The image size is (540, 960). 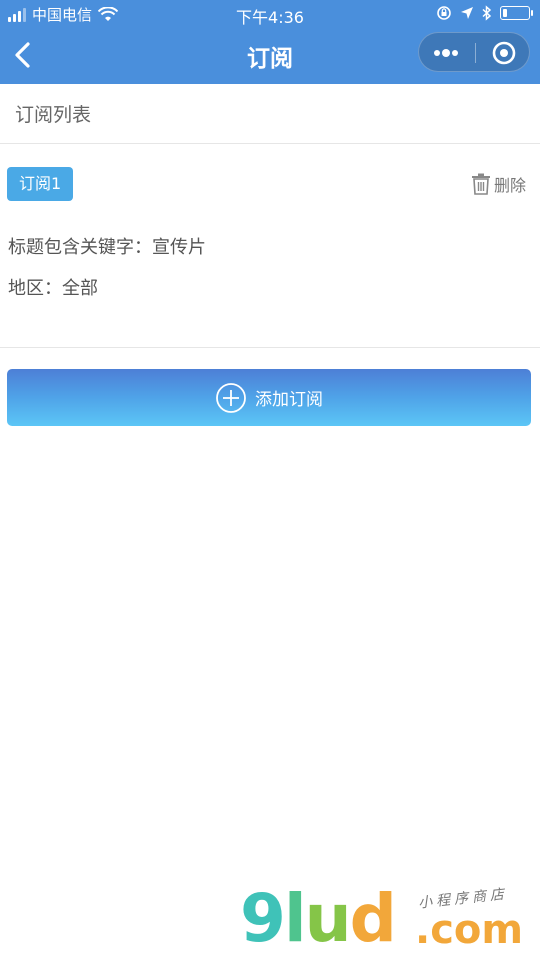 I want to click on list-header-label: 订阅列表, so click(x=53, y=115).